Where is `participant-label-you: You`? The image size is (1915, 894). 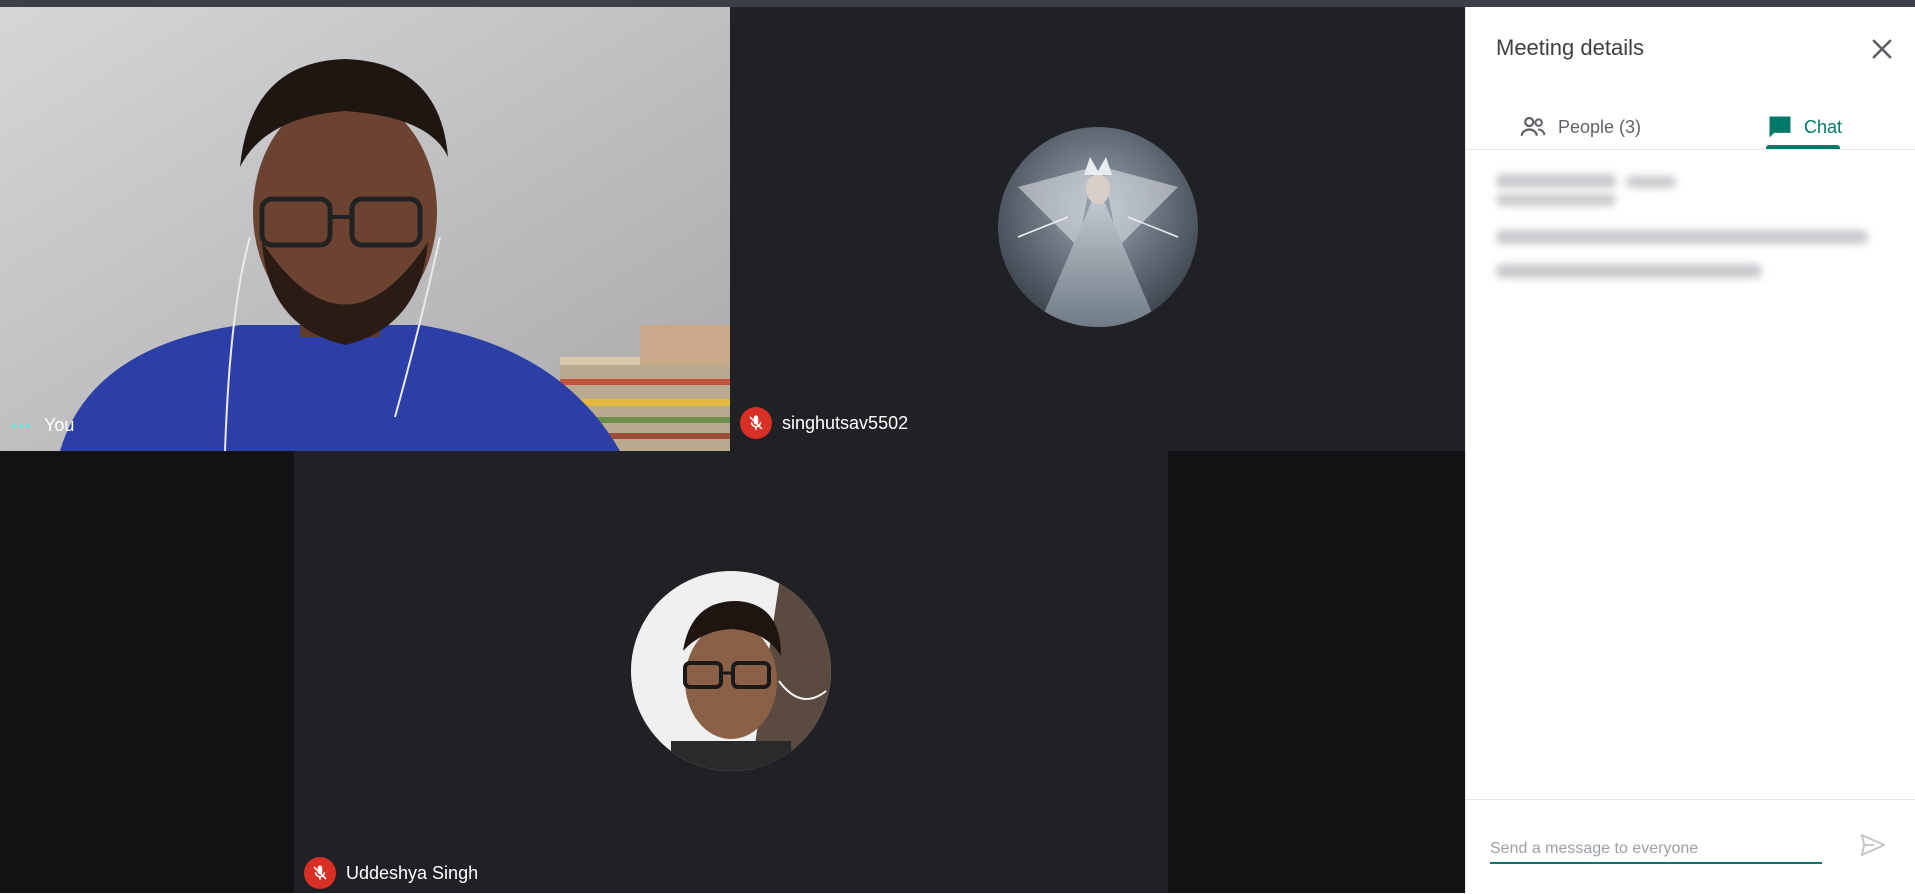 participant-label-you: You is located at coordinates (43, 425).